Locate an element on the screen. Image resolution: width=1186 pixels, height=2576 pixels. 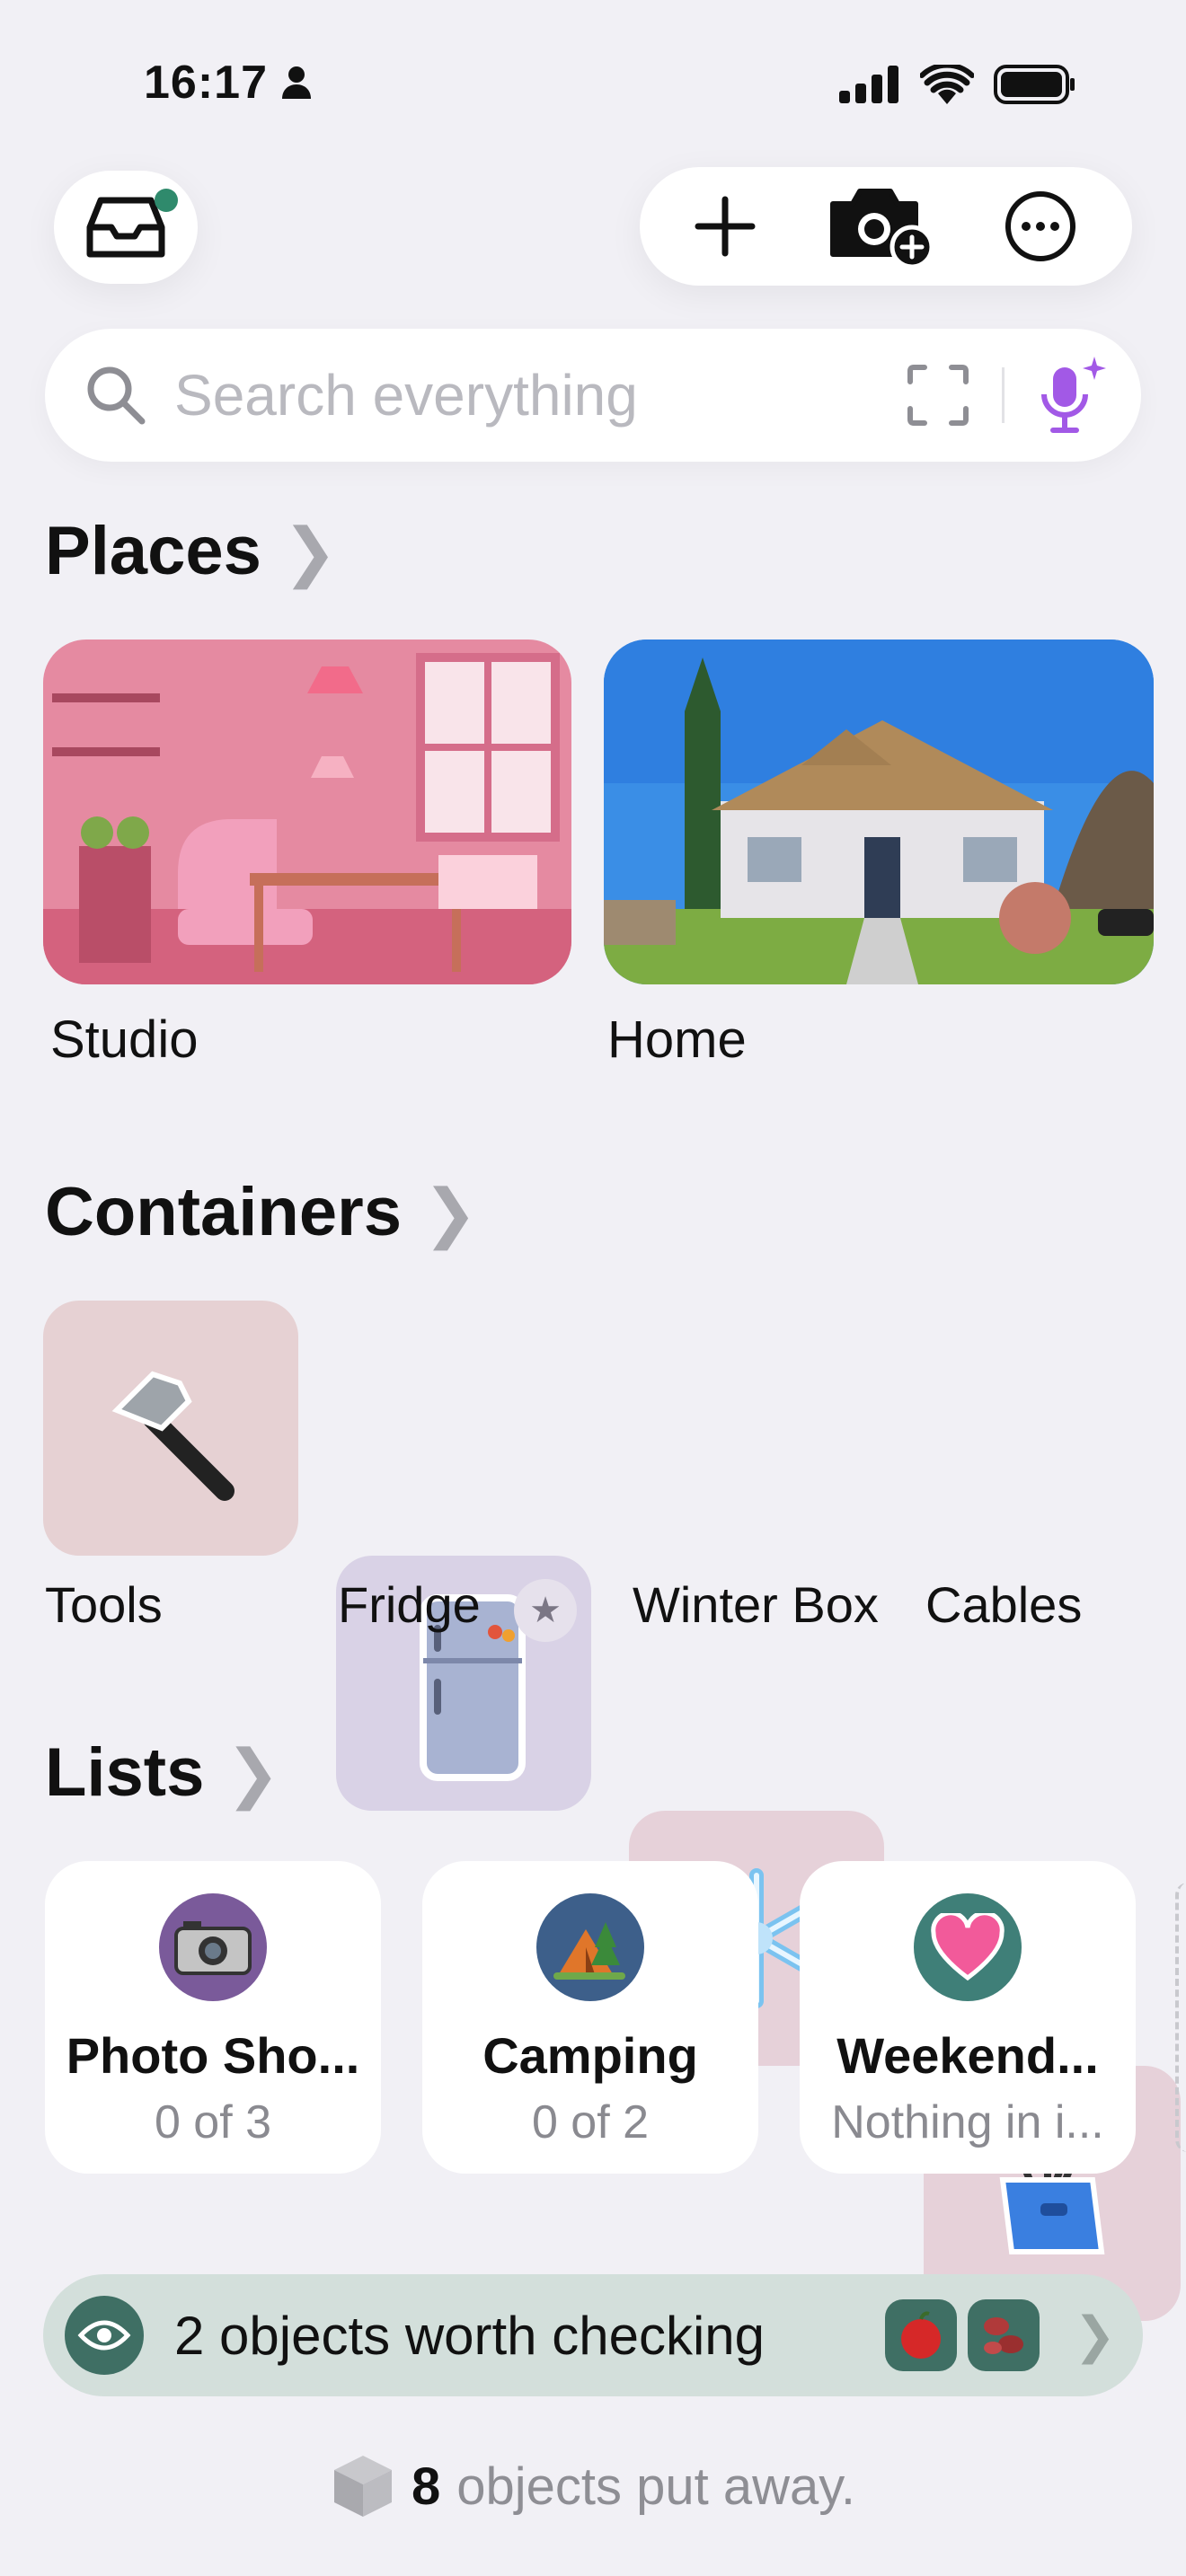
place-label-studio: Studio is located at coordinates (124, 1039).